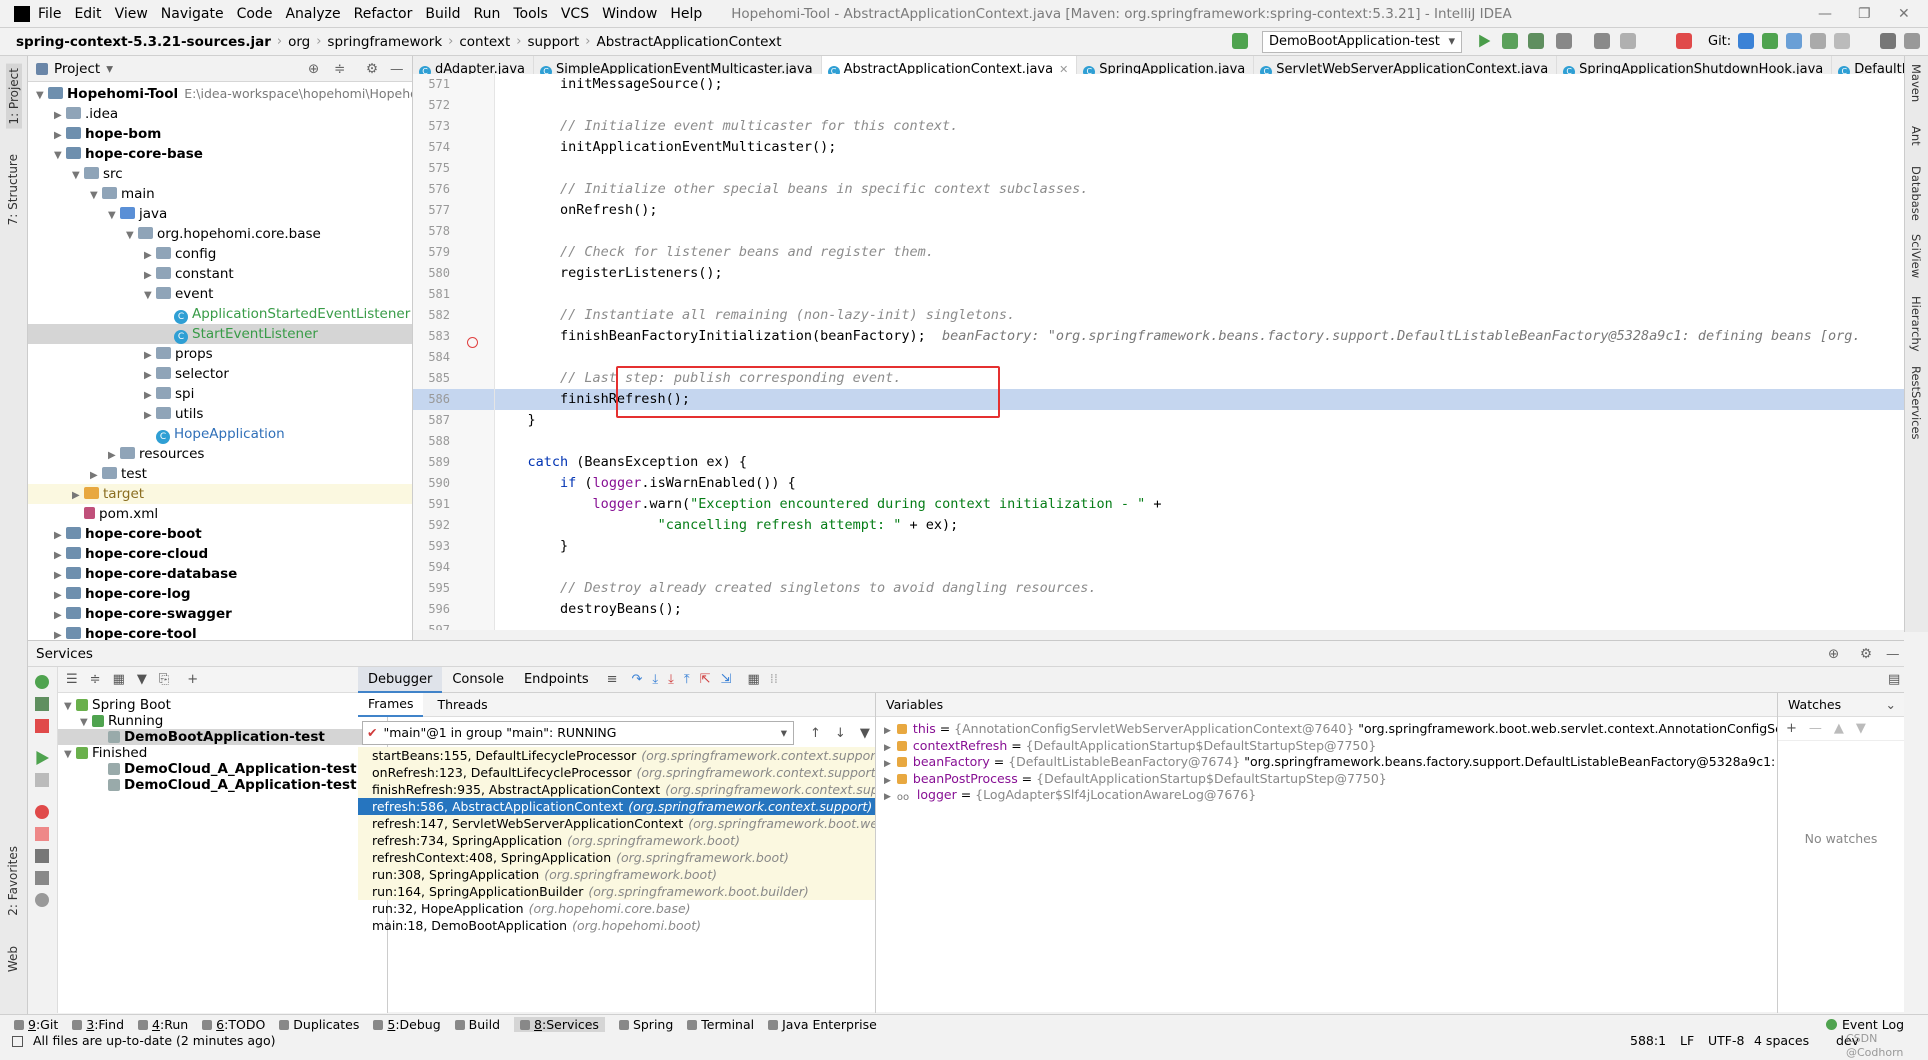 The width and height of the screenshot is (1928, 1060). Describe the element at coordinates (255, 14) in the screenshot. I see `menu-item-code: Code` at that location.